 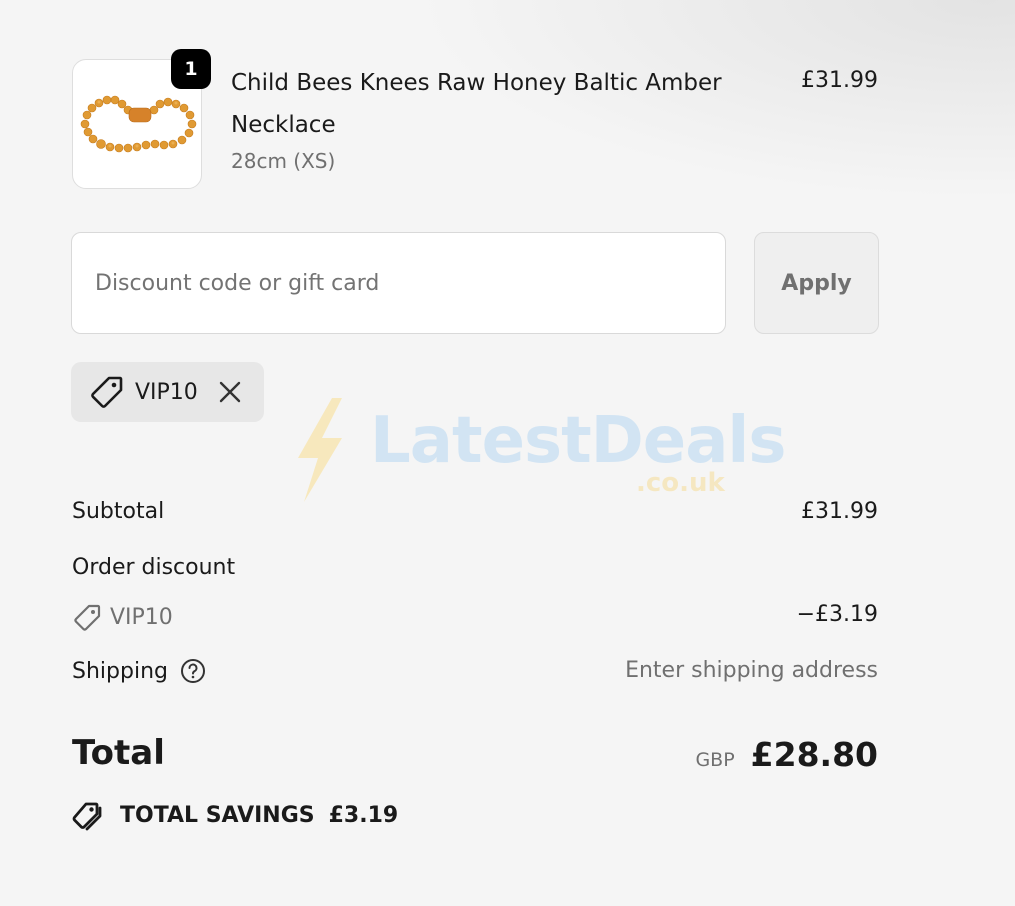 I want to click on close-icon, so click(x=230, y=392).